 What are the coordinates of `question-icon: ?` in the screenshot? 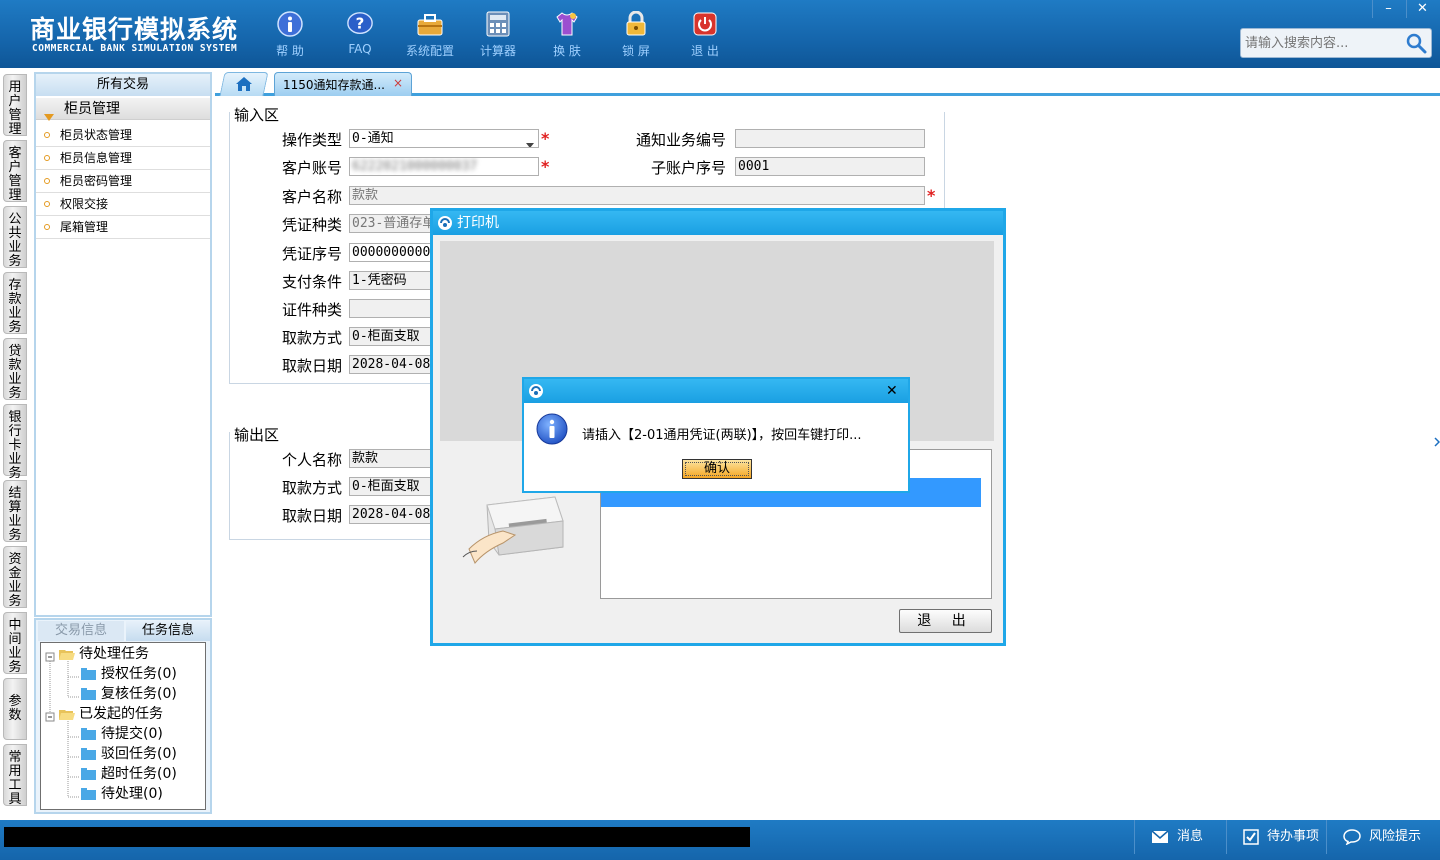 It's located at (360, 24).